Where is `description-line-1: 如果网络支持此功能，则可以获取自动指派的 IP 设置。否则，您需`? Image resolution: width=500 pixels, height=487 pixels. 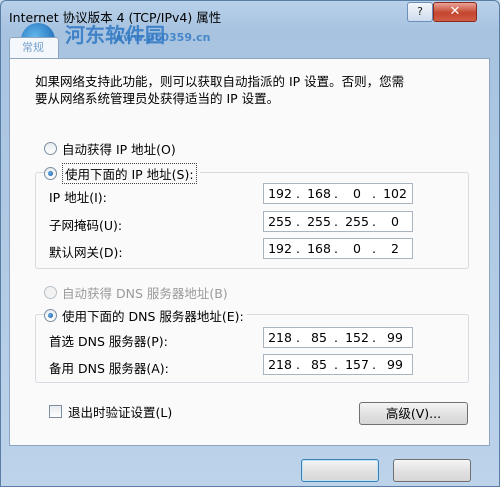 description-line-1: 如果网络支持此功能，则可以获取自动指派的 IP 设置。否则，您需 is located at coordinates (220, 81).